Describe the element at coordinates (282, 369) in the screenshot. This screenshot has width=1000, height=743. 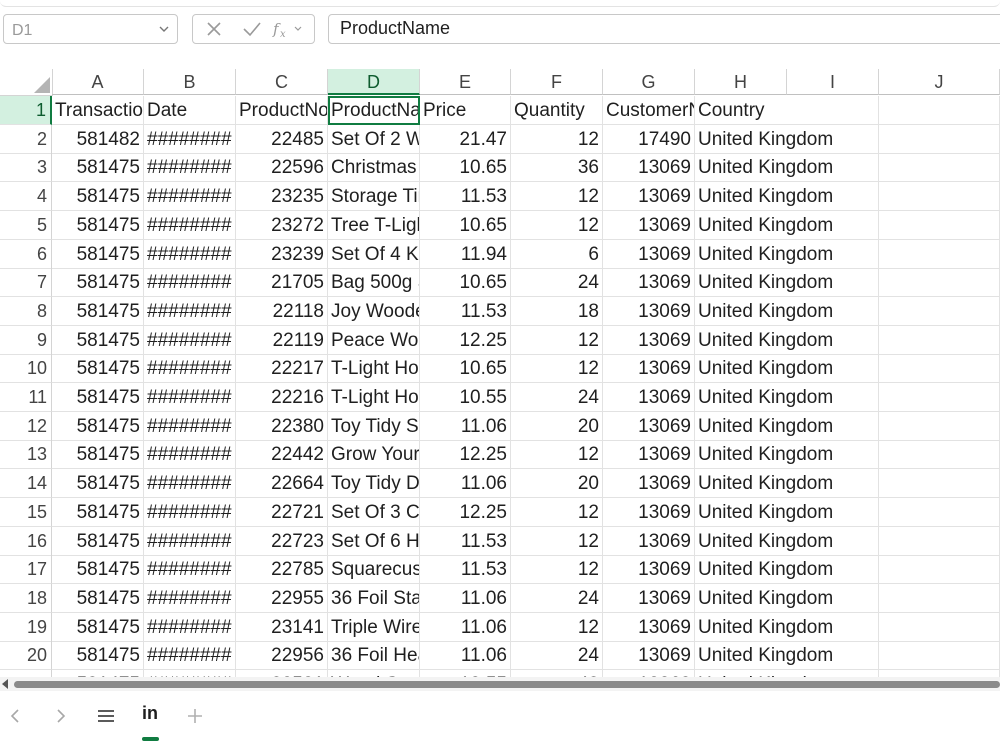
I see `cell-c: 22217` at that location.